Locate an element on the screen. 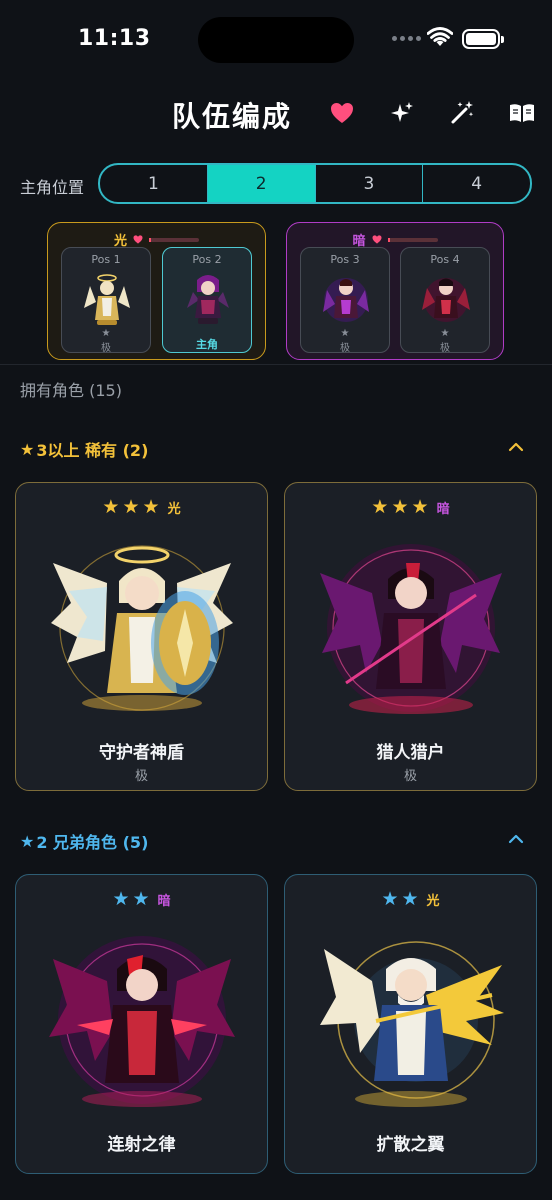 The width and height of the screenshot is (552, 1200). team-group-dark: 暗 Pos 3 ★ 极 Pos 4 ★ 极 is located at coordinates (395, 291).